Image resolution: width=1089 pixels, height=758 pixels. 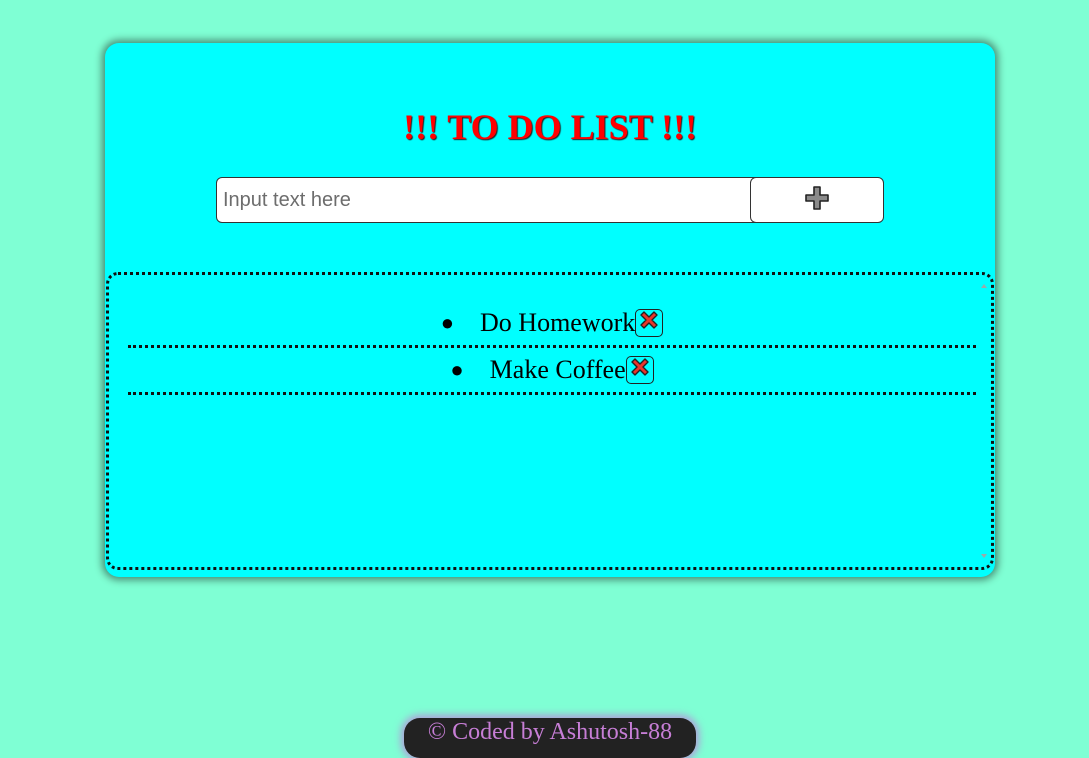 I want to click on scroll-up-arrow, so click(x=984, y=286).